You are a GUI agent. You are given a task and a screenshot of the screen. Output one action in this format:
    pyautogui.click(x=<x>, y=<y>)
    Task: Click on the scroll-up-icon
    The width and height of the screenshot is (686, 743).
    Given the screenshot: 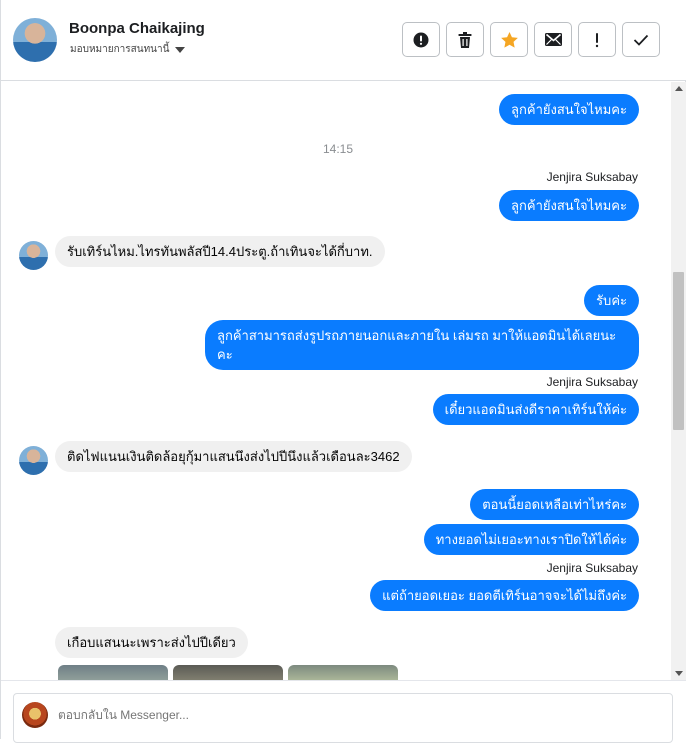 What is the action you would take?
    pyautogui.click(x=679, y=88)
    